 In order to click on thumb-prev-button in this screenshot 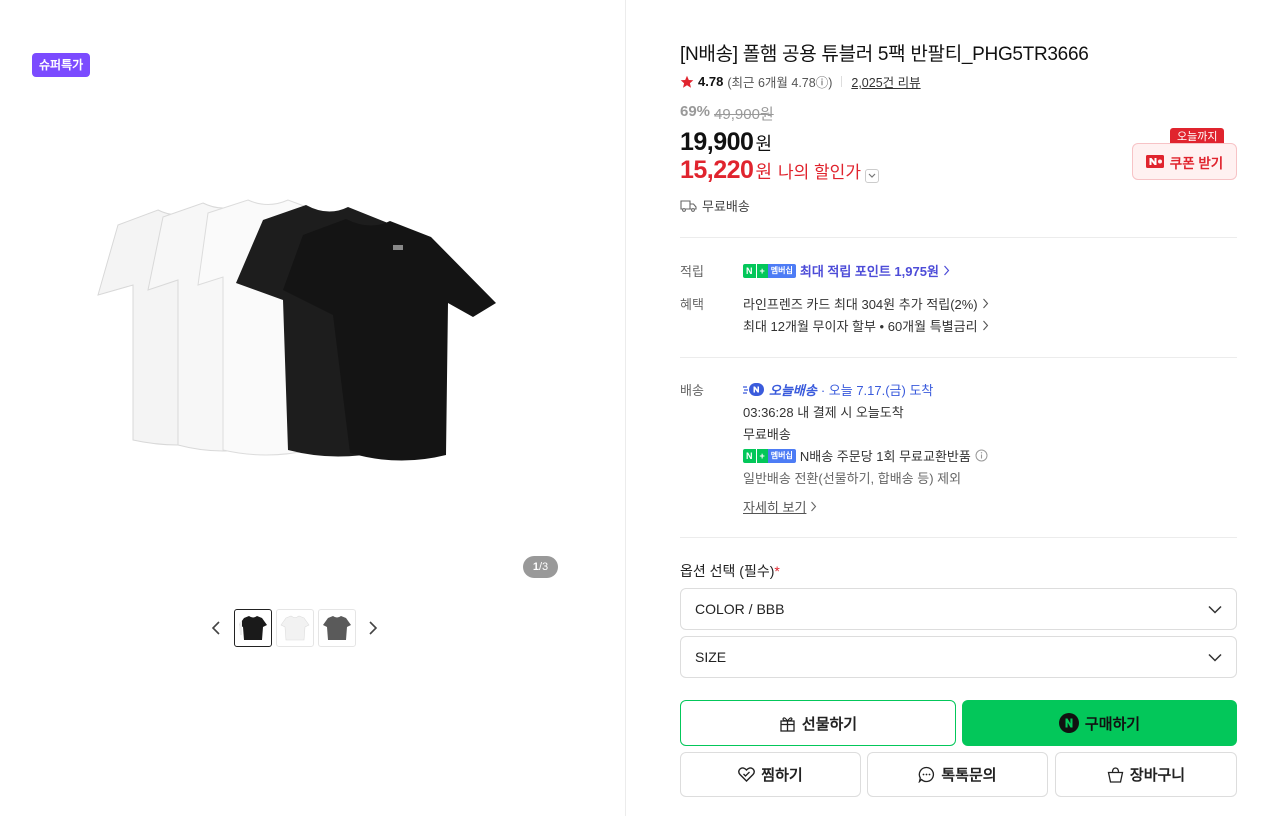, I will do `click(216, 628)`.